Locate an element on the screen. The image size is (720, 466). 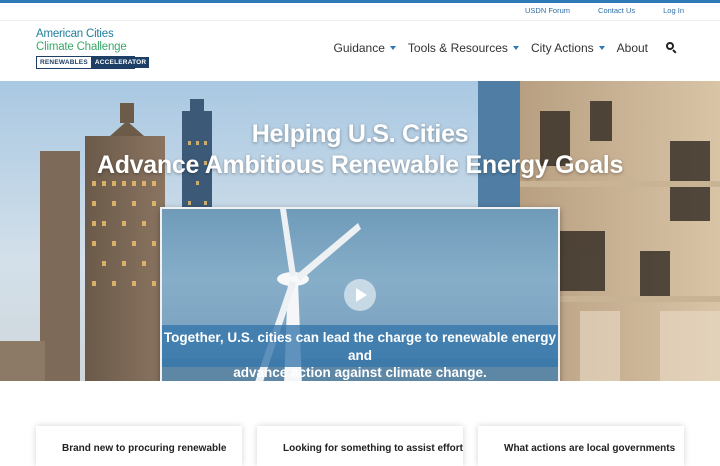
nav-guidance-label: Guidance is located at coordinates (359, 48).